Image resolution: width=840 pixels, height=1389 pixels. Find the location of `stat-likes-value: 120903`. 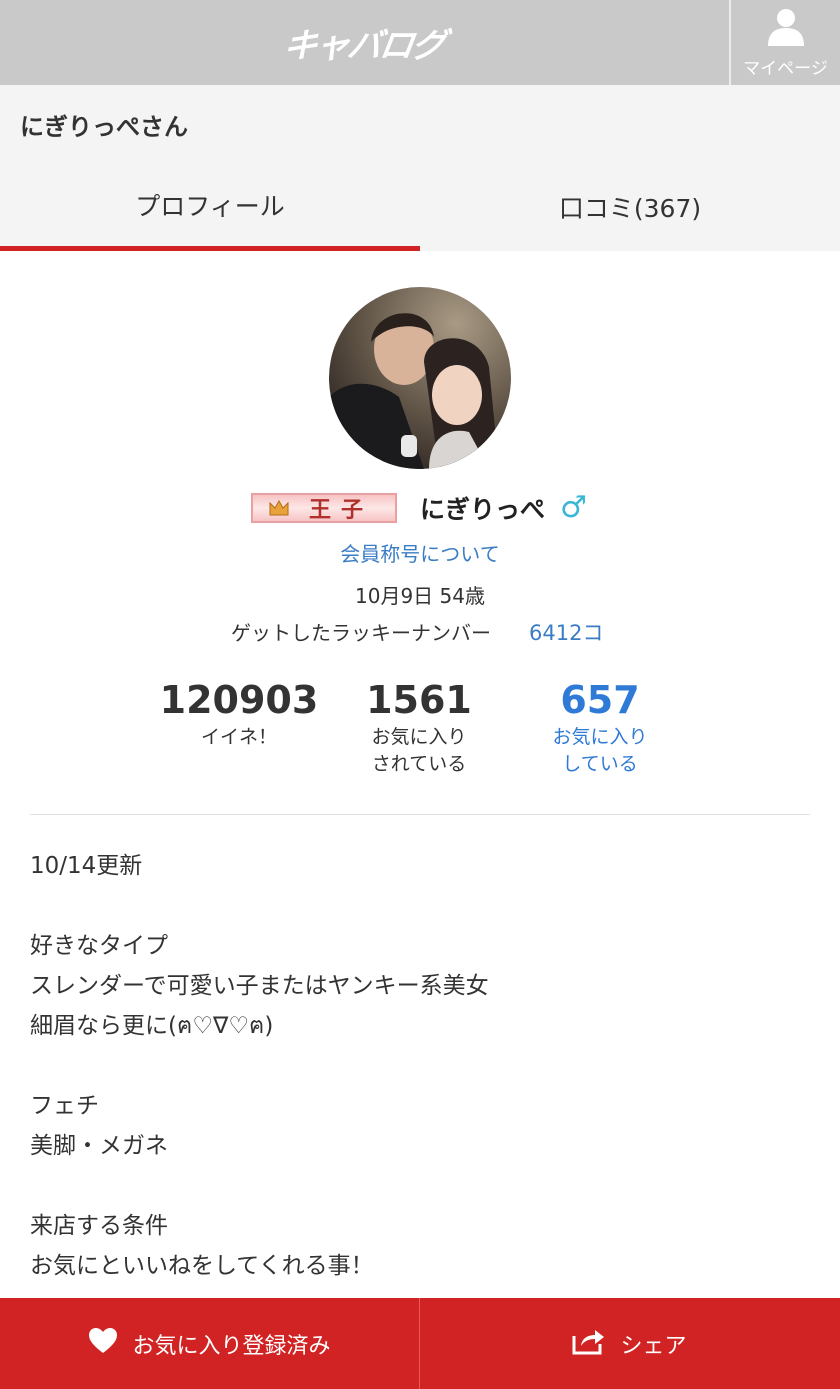

stat-likes-value: 120903 is located at coordinates (239, 700).